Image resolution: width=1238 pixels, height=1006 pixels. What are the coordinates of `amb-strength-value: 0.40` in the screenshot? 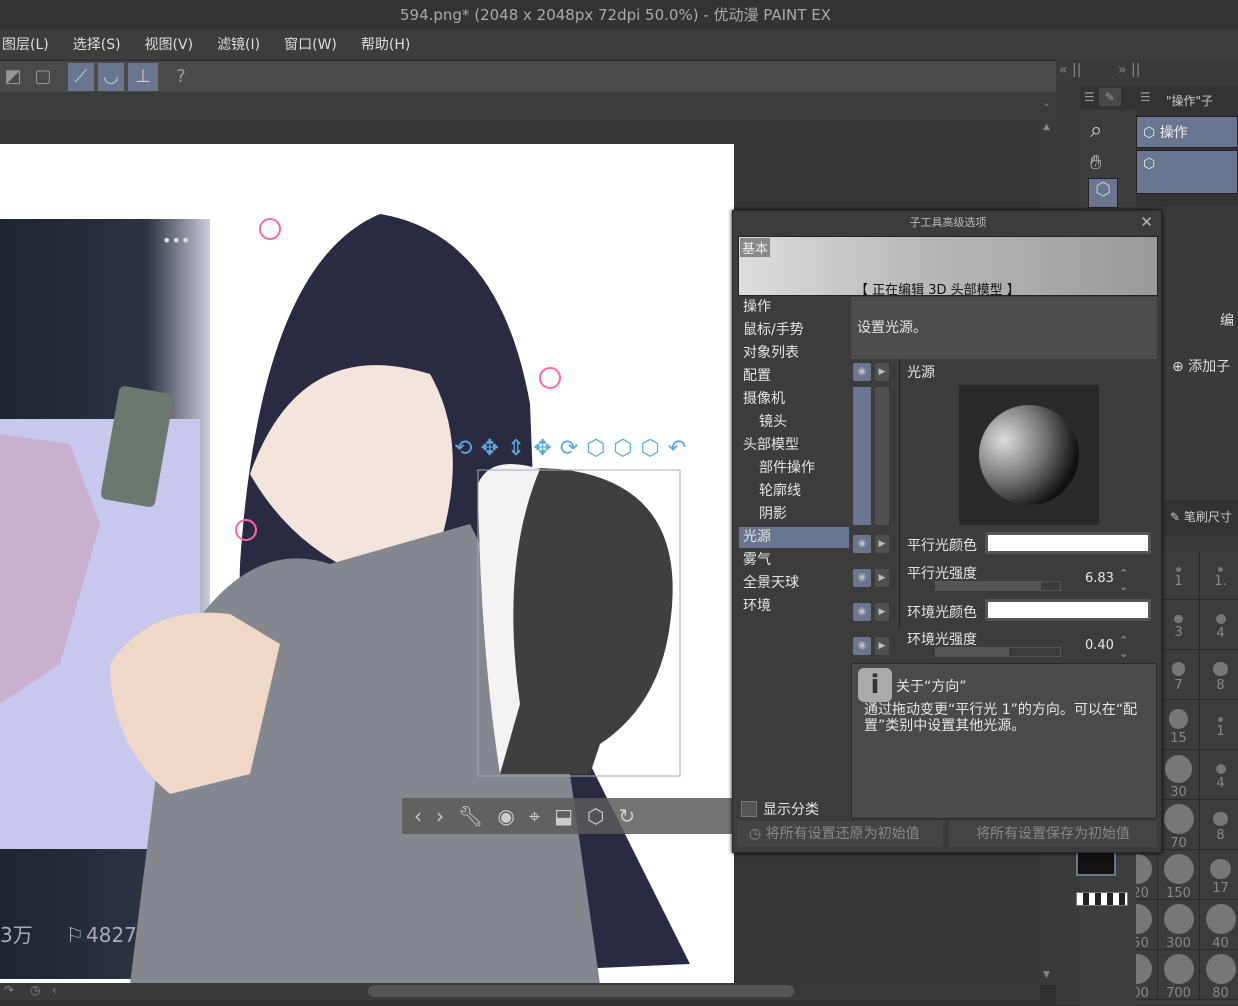 It's located at (1099, 645).